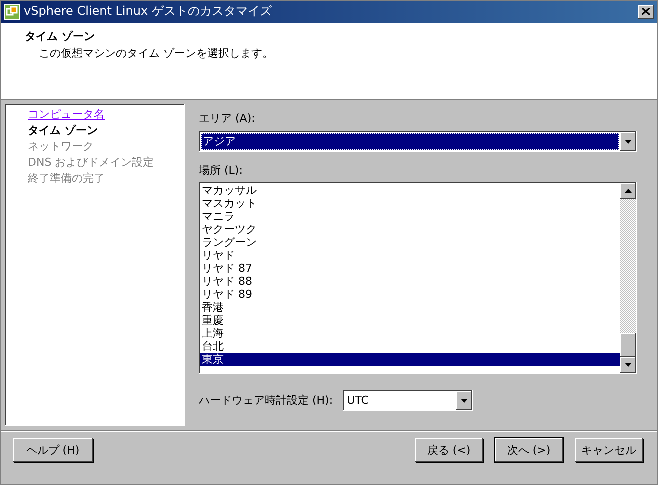 This screenshot has width=658, height=485. I want to click on step-item: 終了準備の完了, so click(67, 179).